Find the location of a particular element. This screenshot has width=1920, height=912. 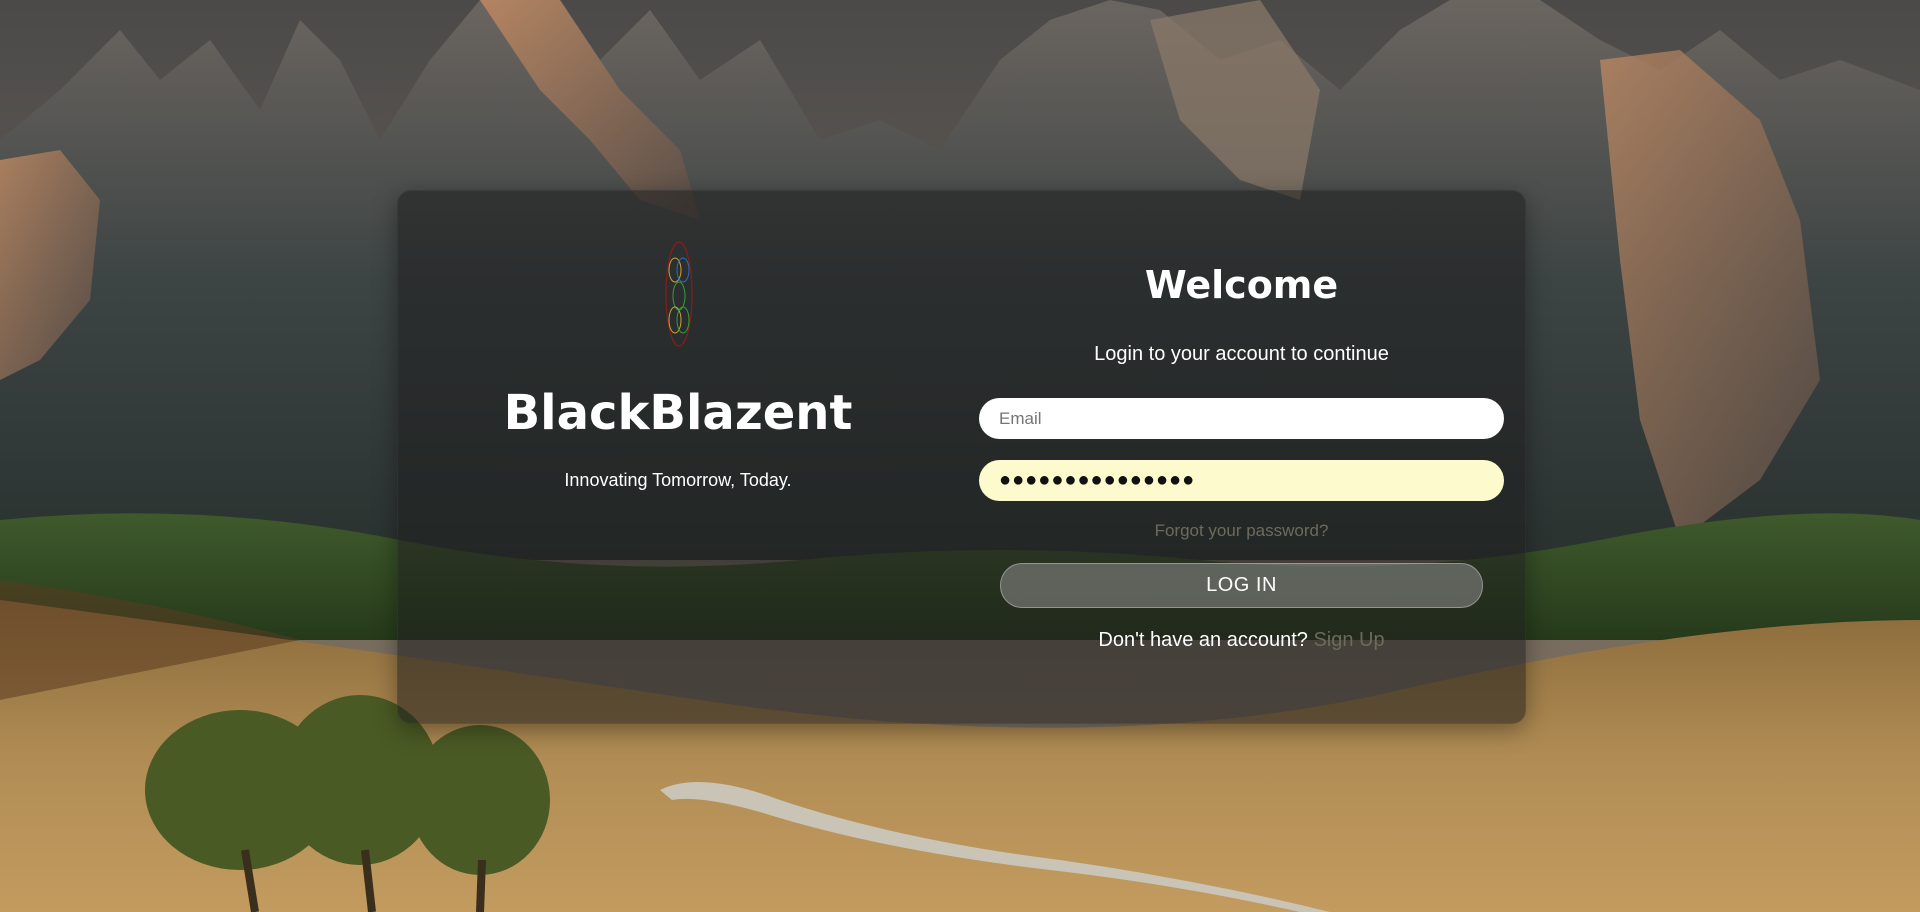

email-field is located at coordinates (1241, 418).